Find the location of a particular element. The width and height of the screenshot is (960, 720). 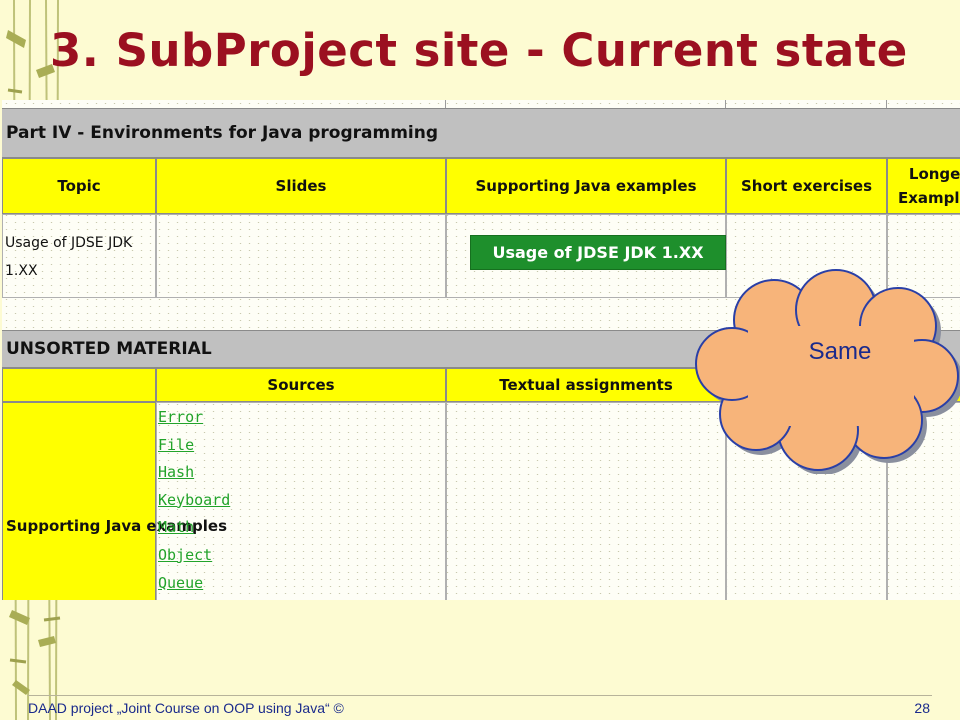

assignments-cell is located at coordinates (586, 501).